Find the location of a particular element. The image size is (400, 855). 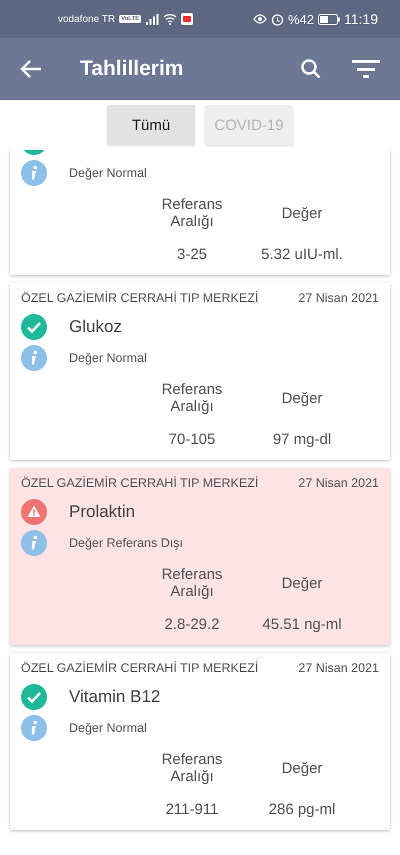

test-name: Prolaktin is located at coordinates (102, 512).